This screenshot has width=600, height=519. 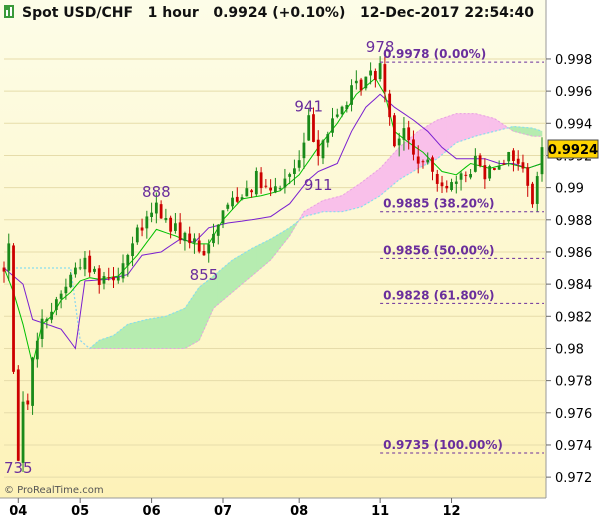 I want to click on y-tick-label-4: 0.98, so click(x=569, y=349).